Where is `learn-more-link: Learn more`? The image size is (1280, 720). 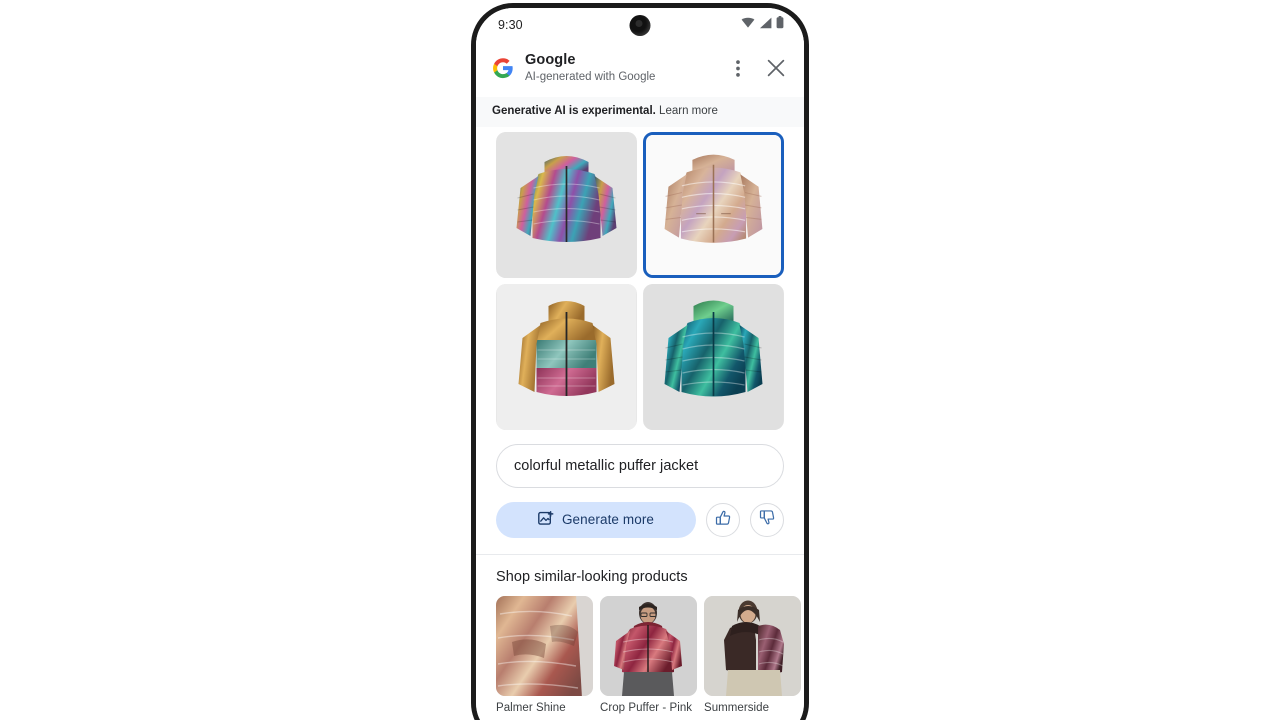 learn-more-link: Learn more is located at coordinates (688, 111).